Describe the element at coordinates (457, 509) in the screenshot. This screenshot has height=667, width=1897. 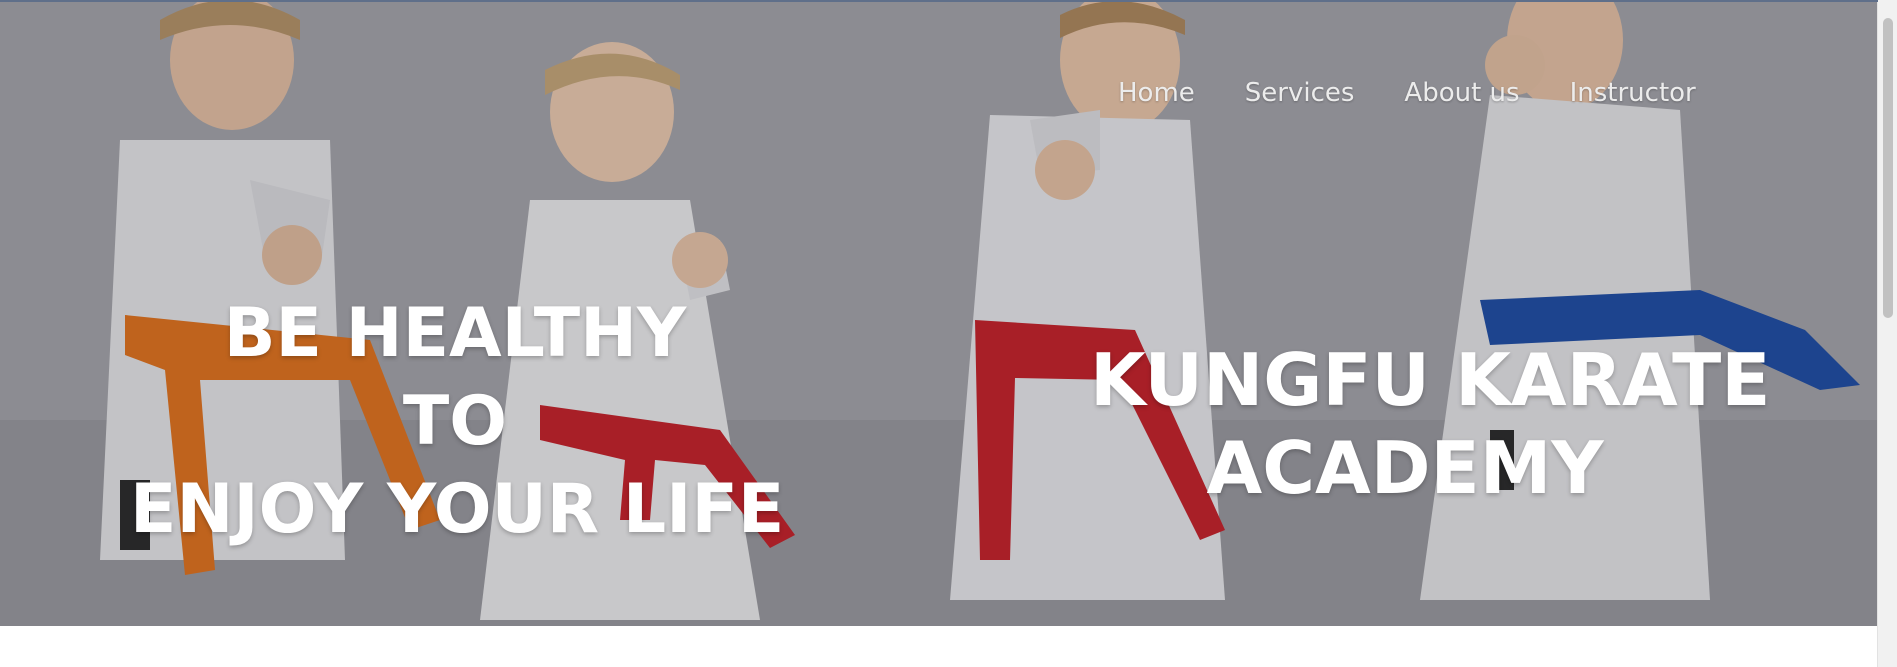
I see `tagline-line-3: ENJOY YOUR LIFE` at that location.